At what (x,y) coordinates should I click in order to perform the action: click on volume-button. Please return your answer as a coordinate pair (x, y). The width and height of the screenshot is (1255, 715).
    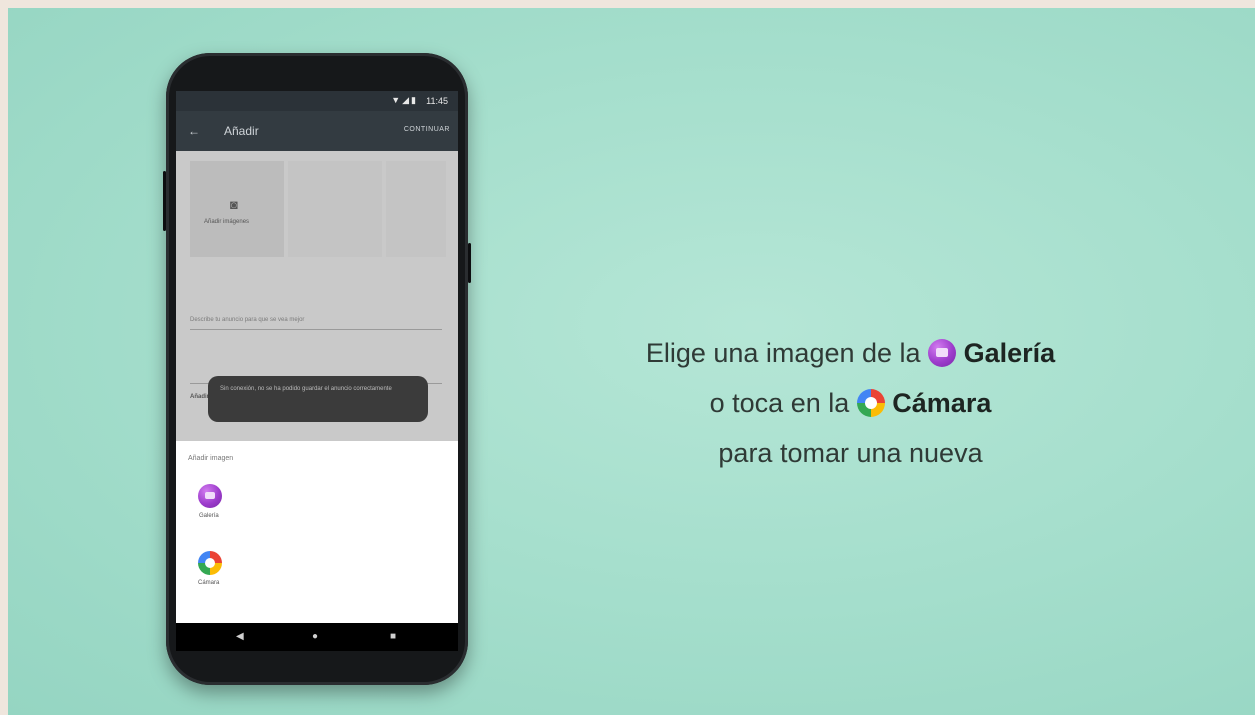
    Looking at the image, I should click on (164, 201).